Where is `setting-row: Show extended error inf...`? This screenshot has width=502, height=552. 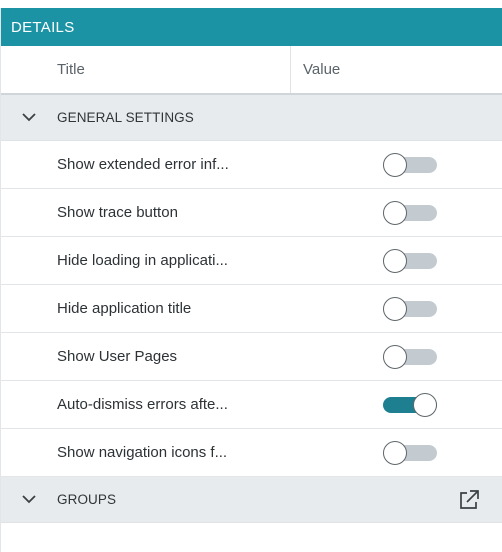
setting-row: Show extended error inf... is located at coordinates (251, 165).